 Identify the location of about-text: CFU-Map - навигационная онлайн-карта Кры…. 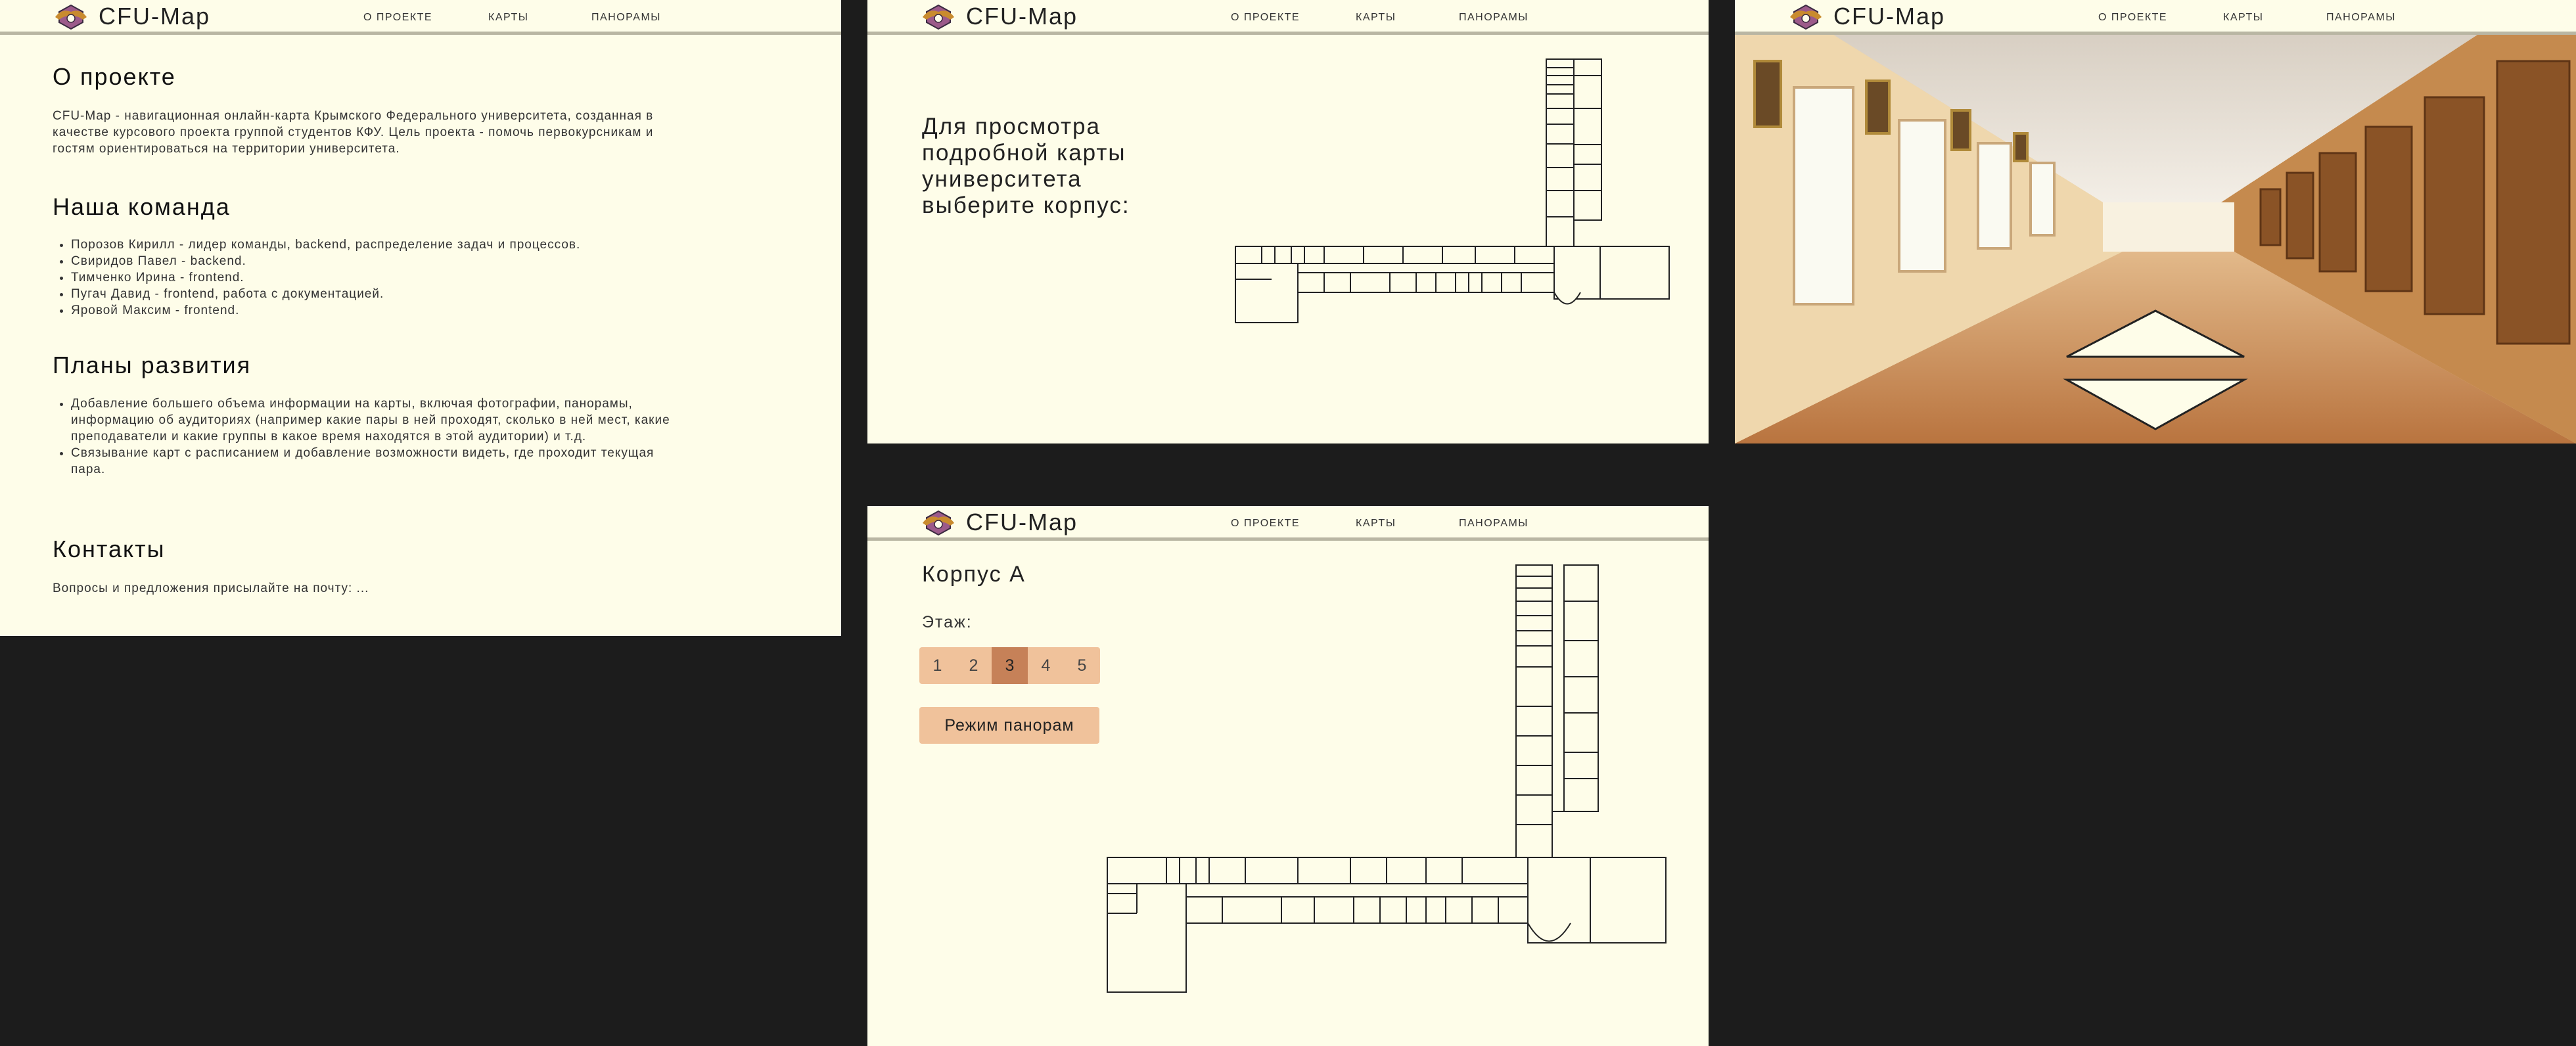
(354, 132).